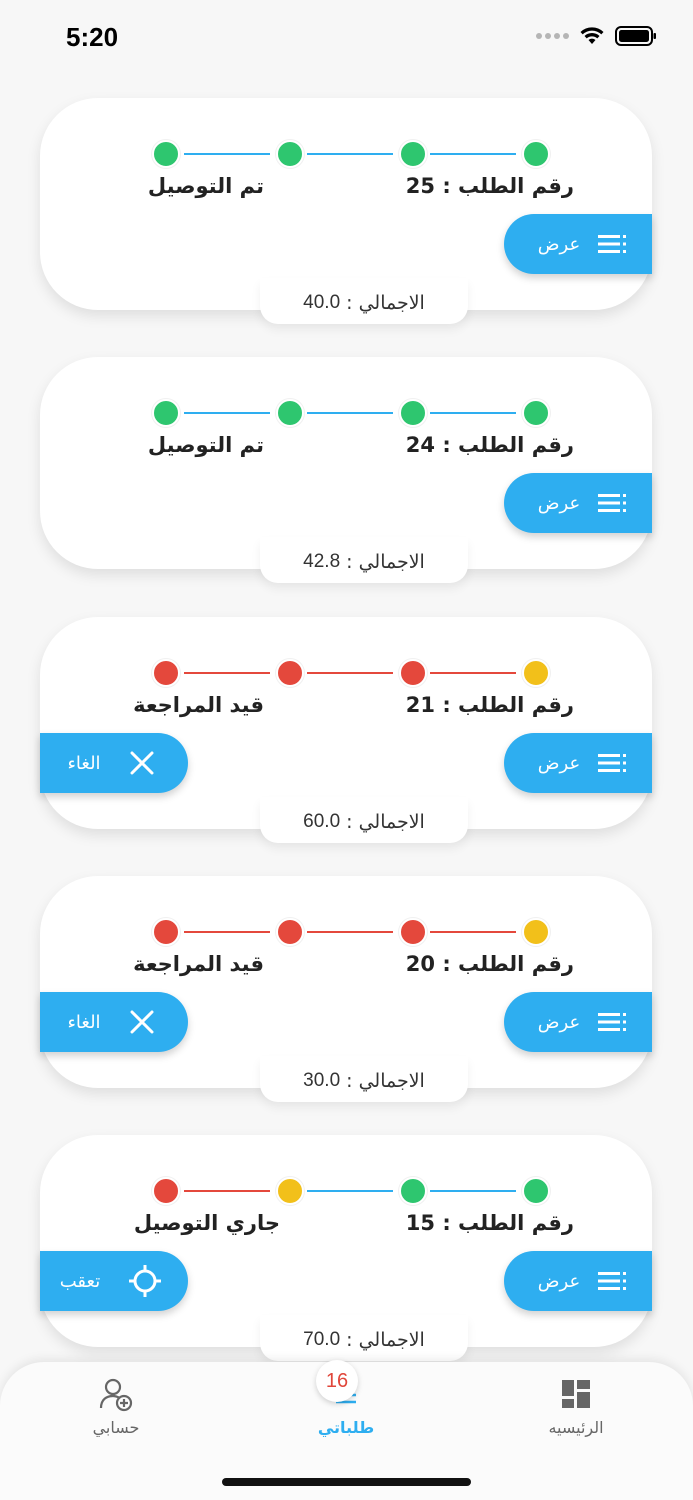 The height and width of the screenshot is (1500, 693). I want to click on order-total: الاجمالي : 30.0, so click(364, 1079).